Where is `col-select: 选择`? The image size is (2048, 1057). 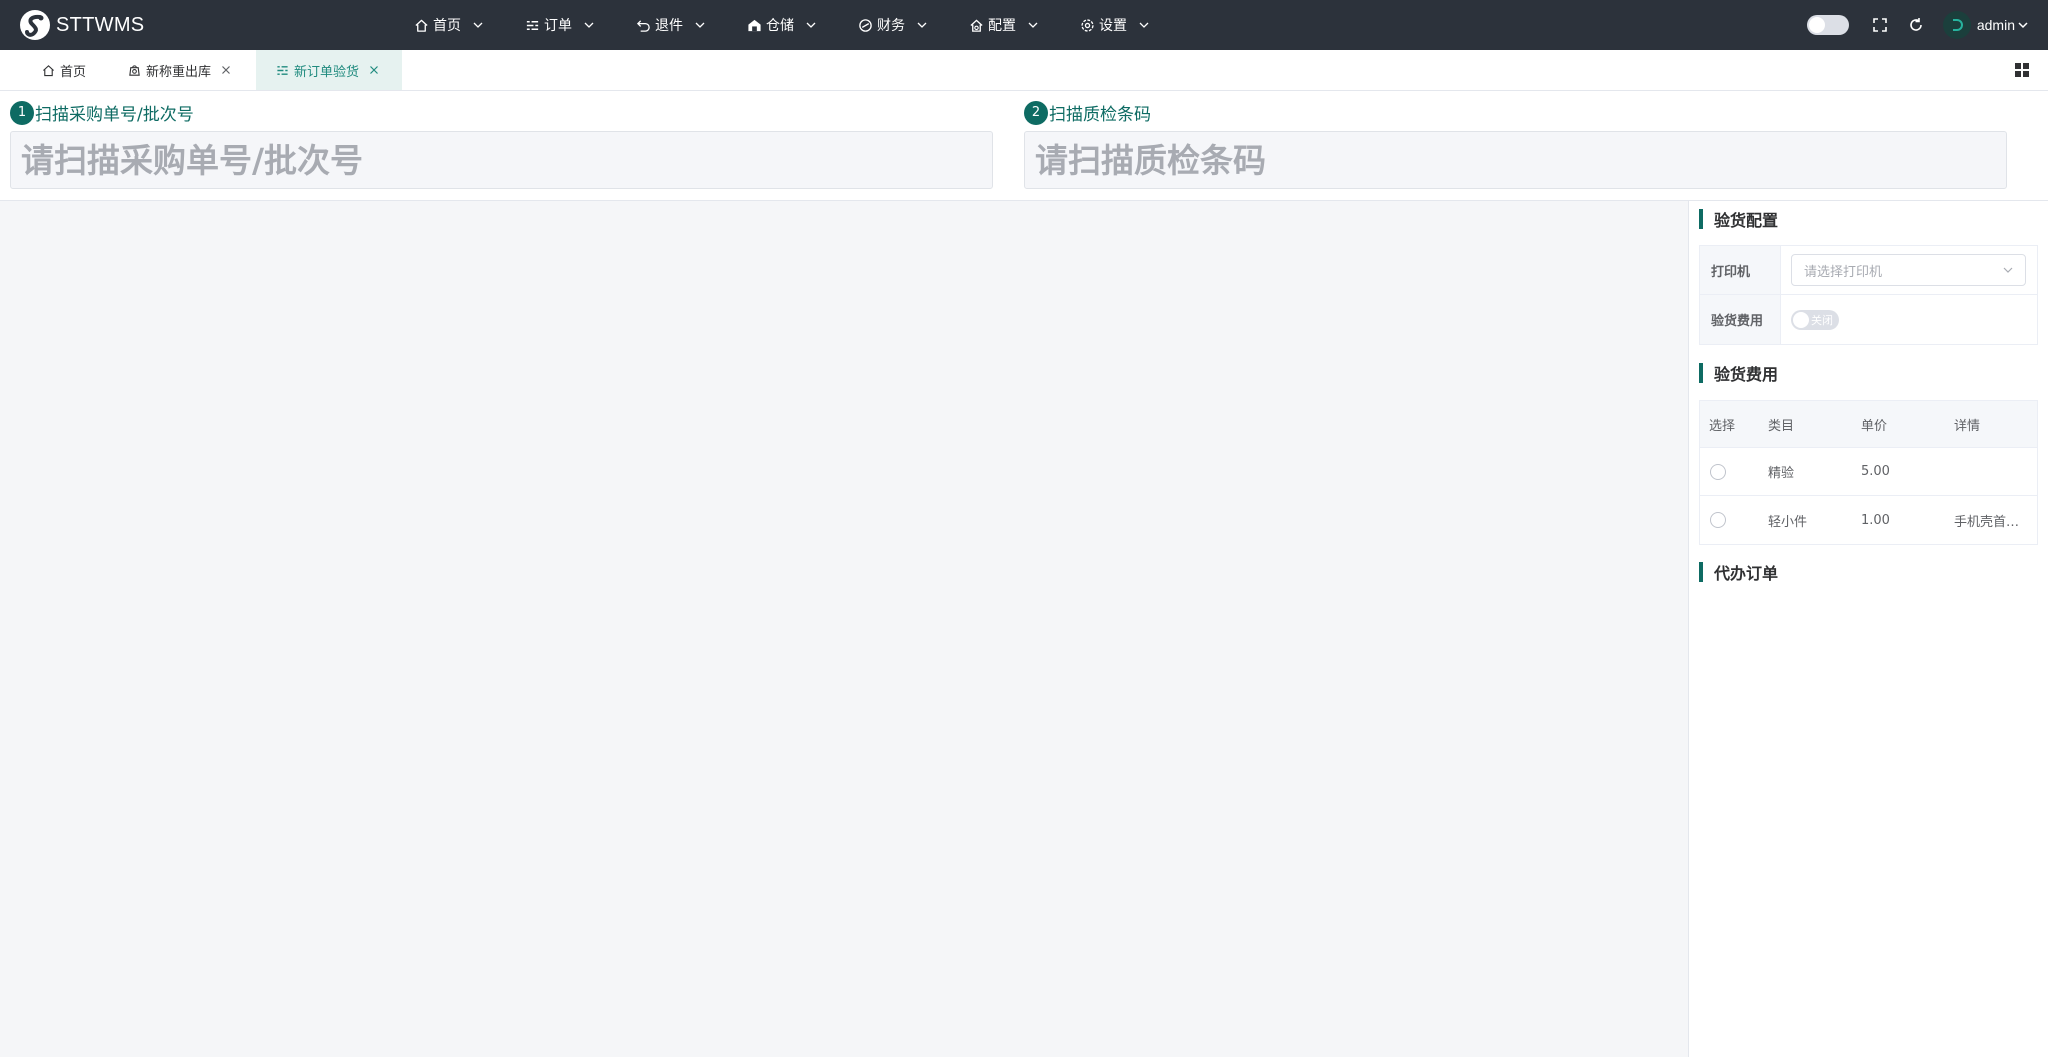 col-select: 选择 is located at coordinates (1722, 426).